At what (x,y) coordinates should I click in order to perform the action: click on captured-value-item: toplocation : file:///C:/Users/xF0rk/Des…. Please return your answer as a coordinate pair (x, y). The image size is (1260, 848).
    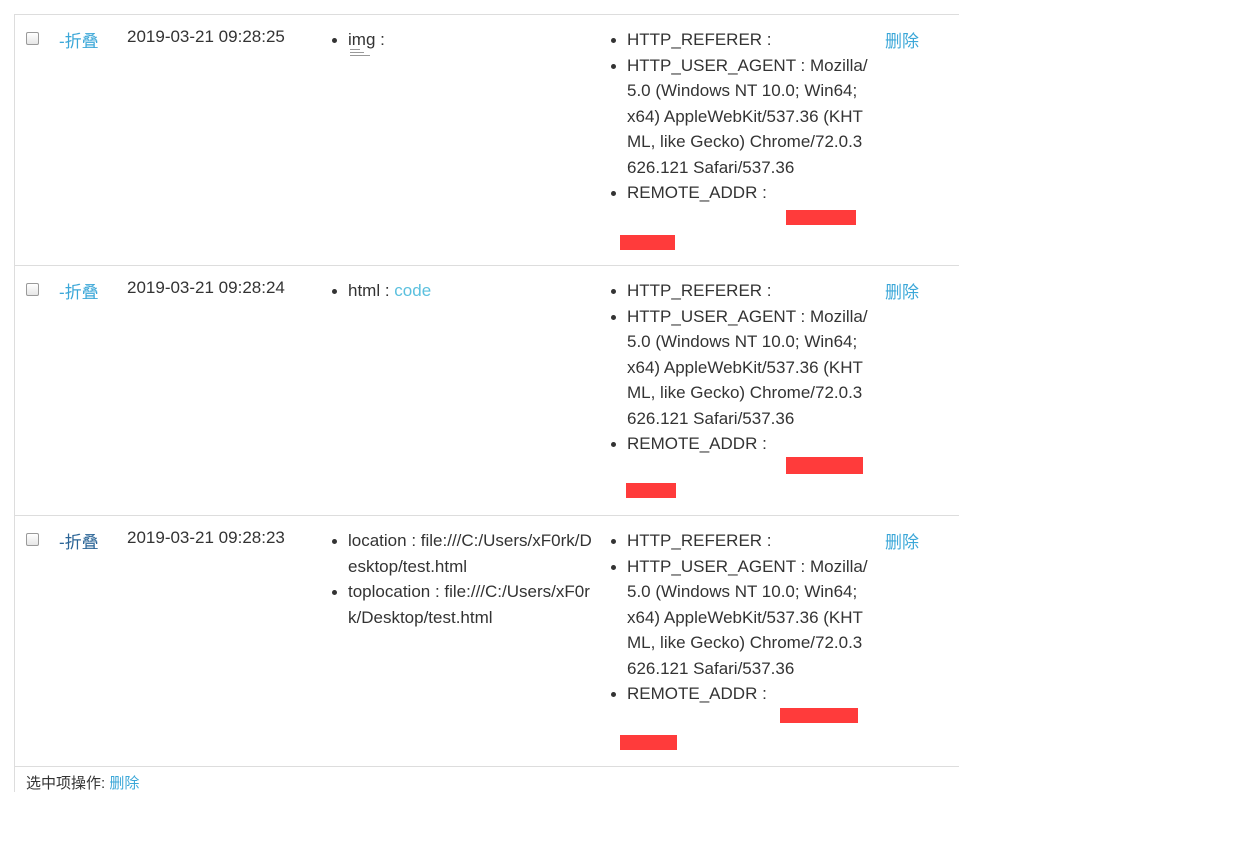
    Looking at the image, I should click on (465, 604).